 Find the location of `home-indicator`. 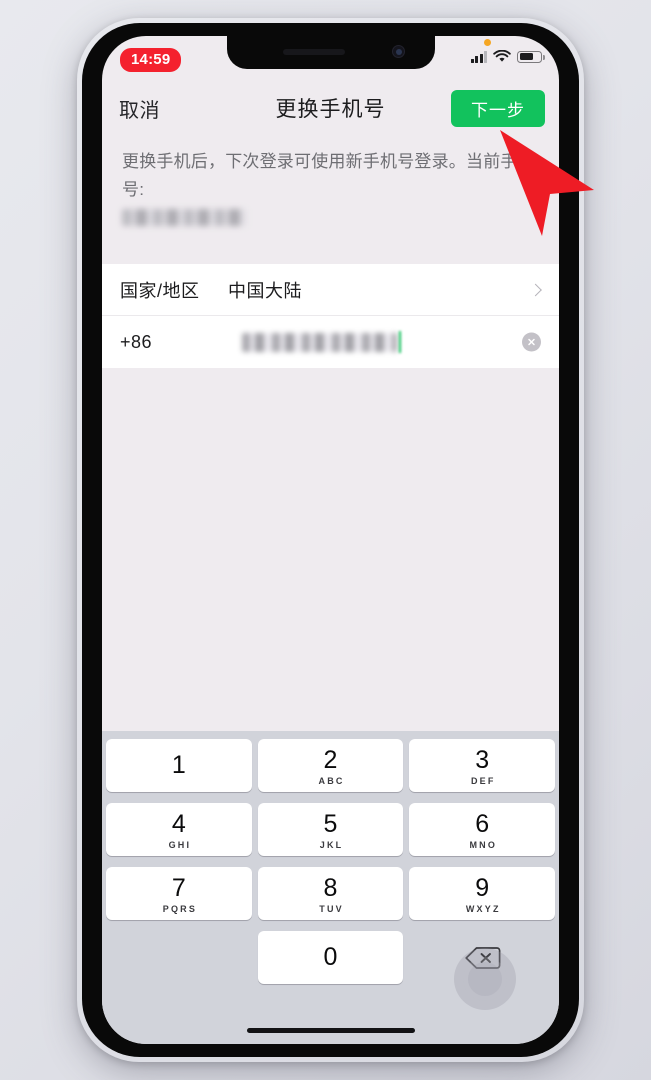

home-indicator is located at coordinates (330, 1030).